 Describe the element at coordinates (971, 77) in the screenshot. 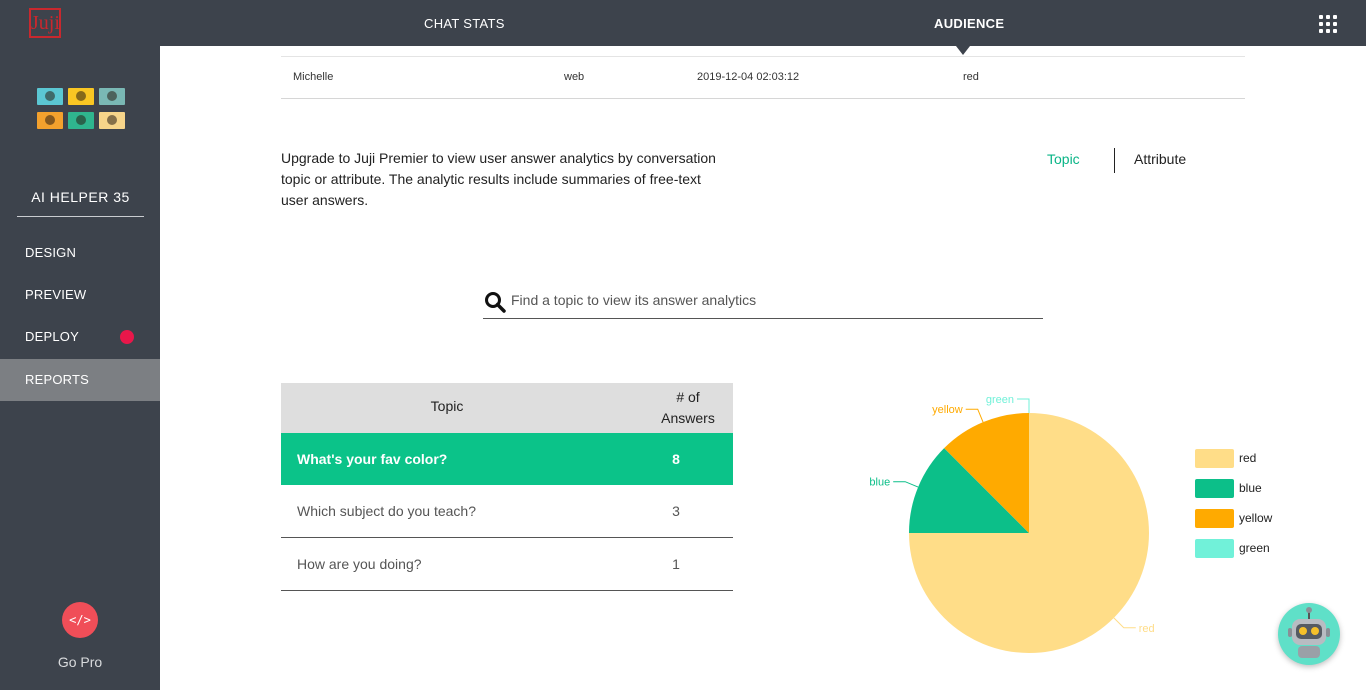

I see `user-answer: red` at that location.